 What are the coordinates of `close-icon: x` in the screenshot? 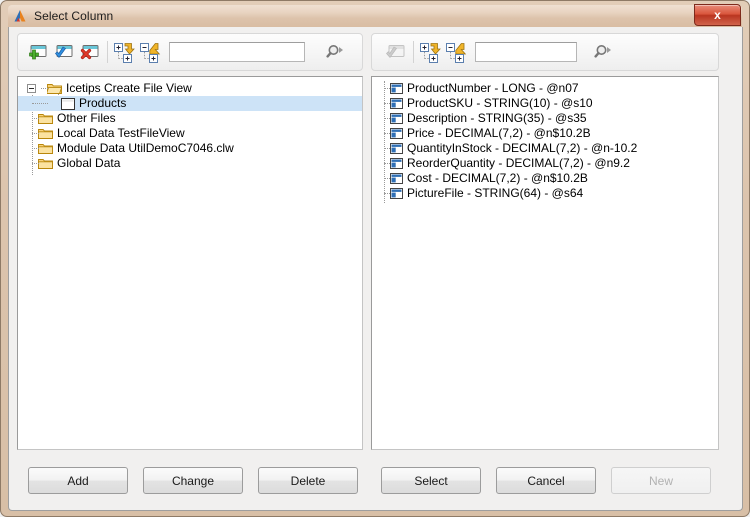 It's located at (717, 15).